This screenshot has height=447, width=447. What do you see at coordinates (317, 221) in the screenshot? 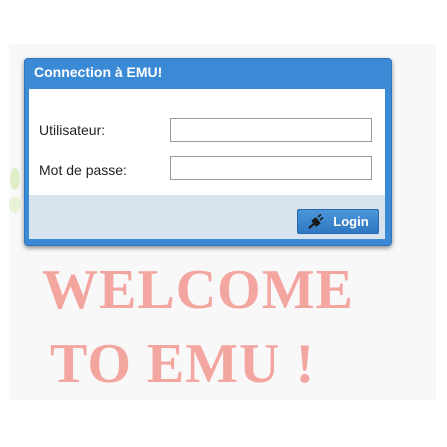
I see `plug-icon` at bounding box center [317, 221].